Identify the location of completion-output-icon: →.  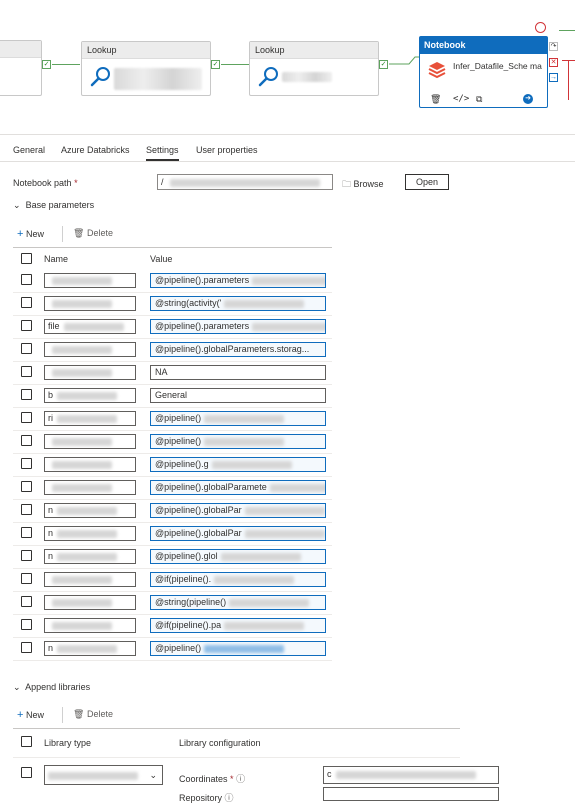
(553, 77).